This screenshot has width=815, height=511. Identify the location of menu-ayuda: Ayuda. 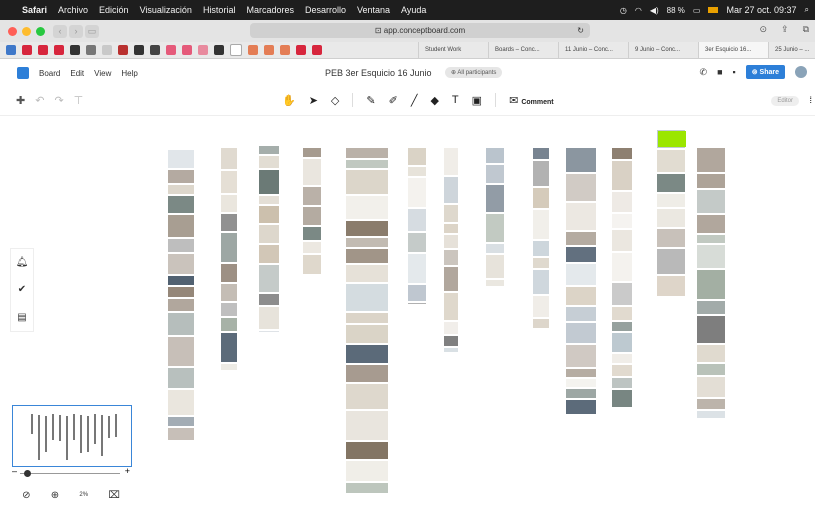
(413, 10).